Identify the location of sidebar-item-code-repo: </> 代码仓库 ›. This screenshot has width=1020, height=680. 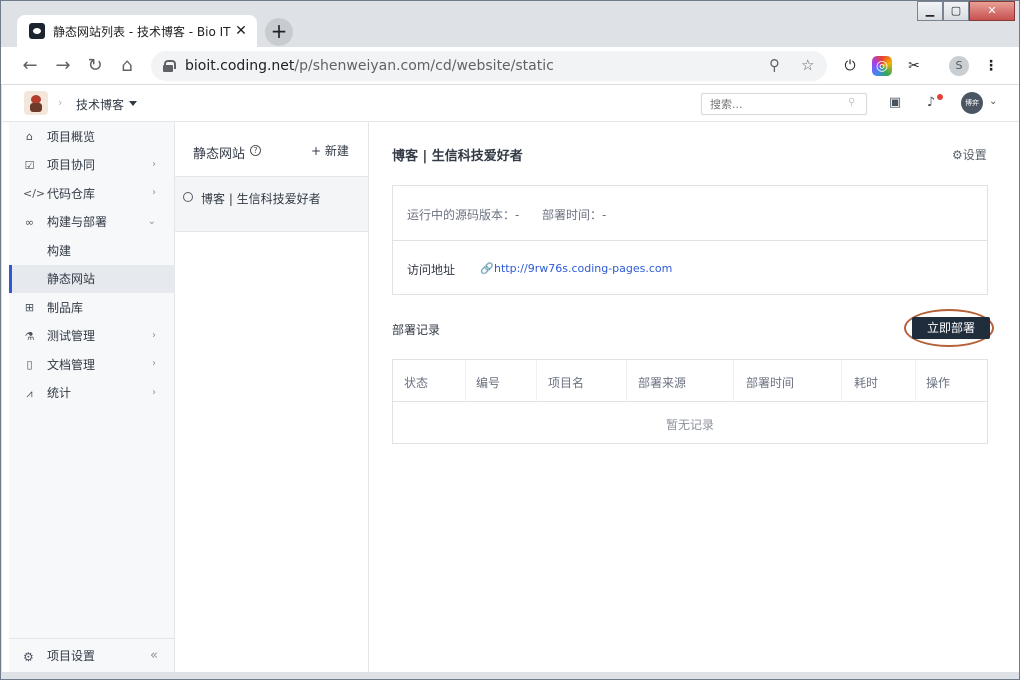
(91, 193).